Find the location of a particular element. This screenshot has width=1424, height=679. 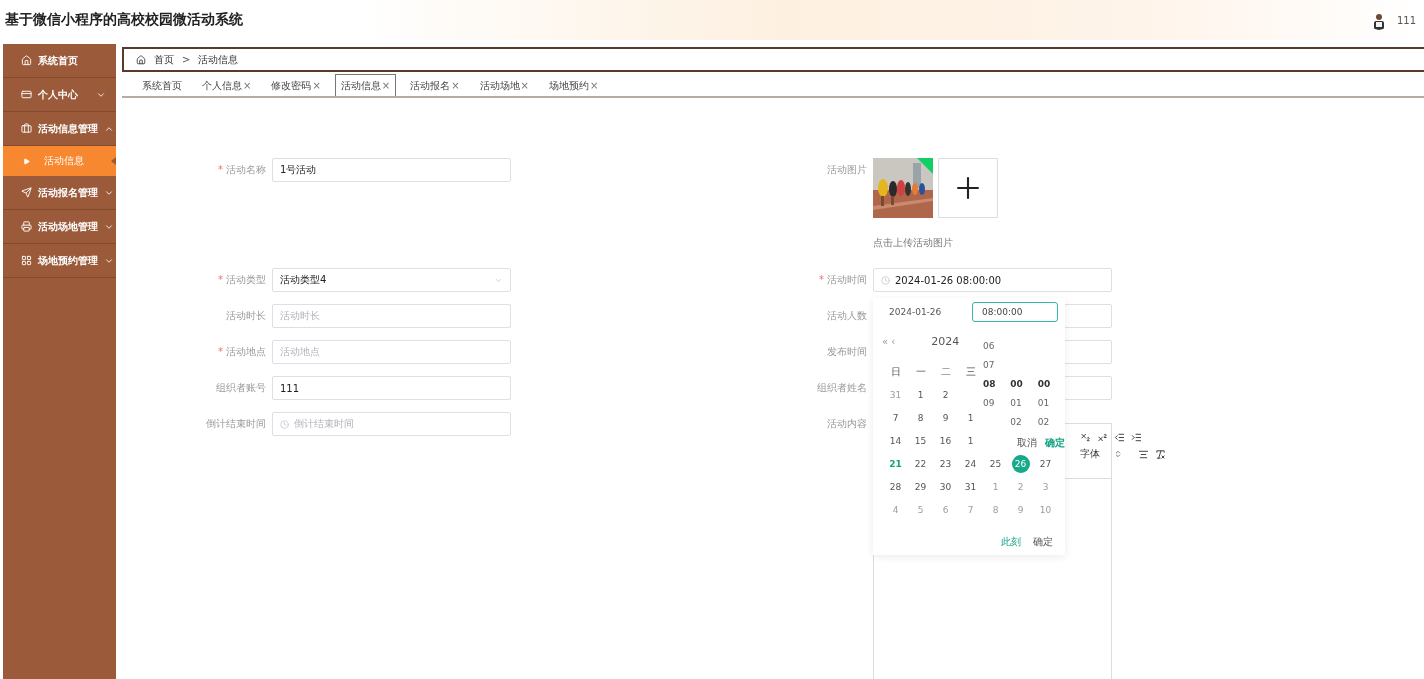

field-label: * 活动名称 is located at coordinates (242, 170).